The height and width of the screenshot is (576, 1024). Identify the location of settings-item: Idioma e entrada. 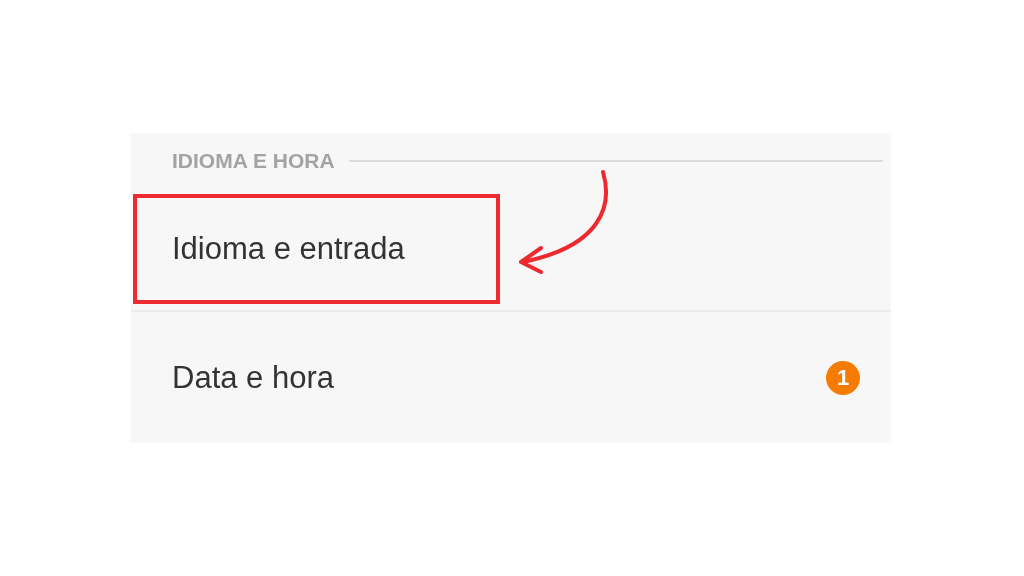
(288, 249).